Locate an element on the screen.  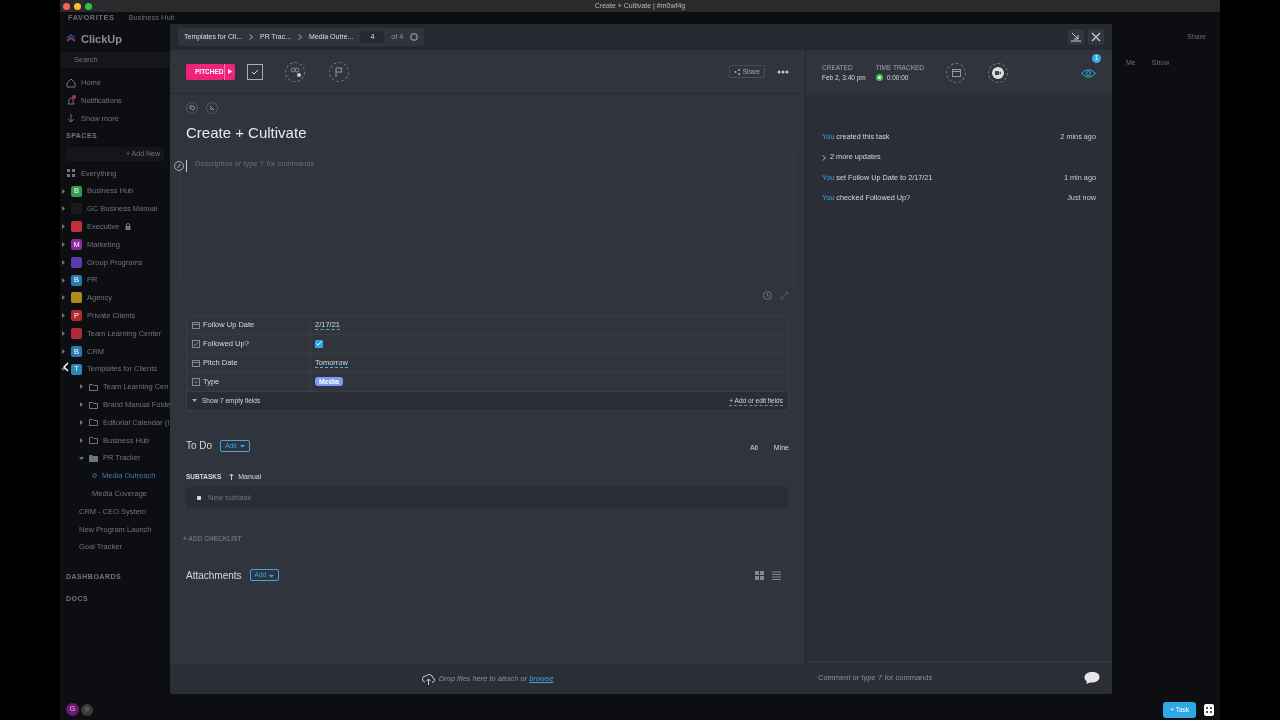
section-title: To Do is located at coordinates (199, 446).